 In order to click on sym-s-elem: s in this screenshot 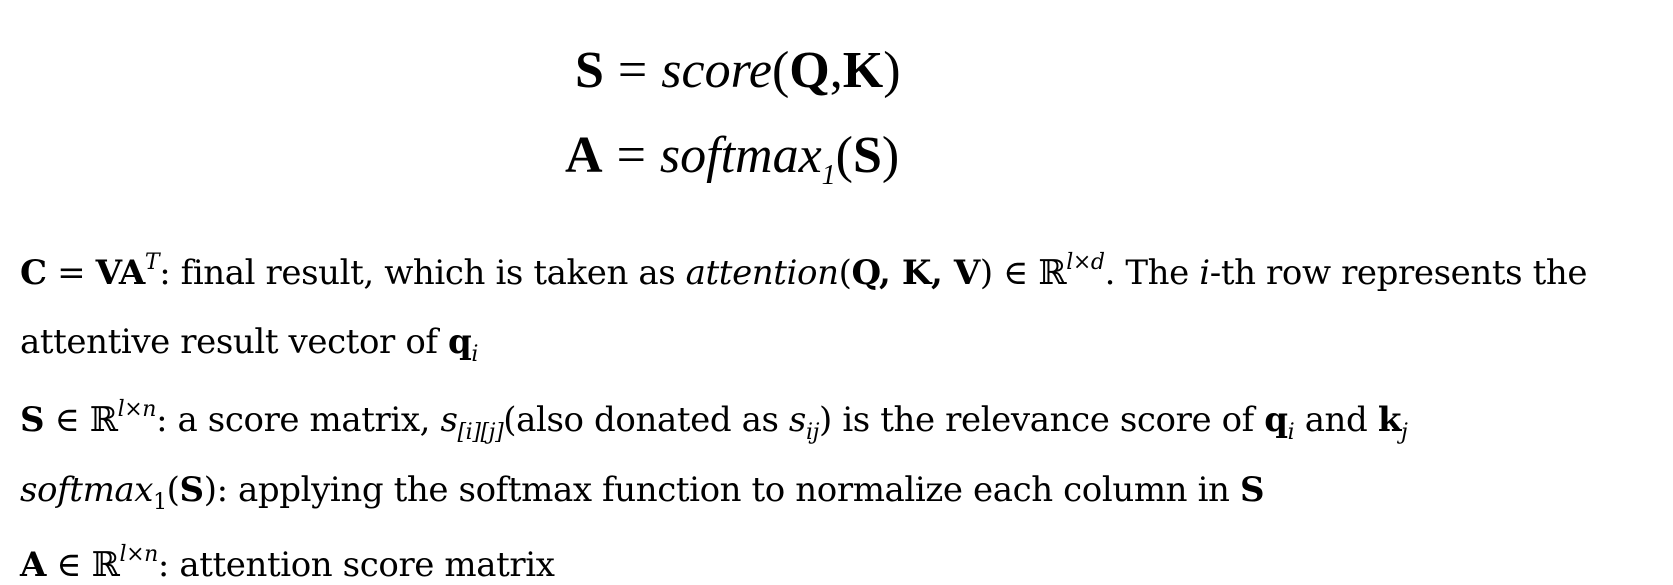, I will do `click(449, 420)`.